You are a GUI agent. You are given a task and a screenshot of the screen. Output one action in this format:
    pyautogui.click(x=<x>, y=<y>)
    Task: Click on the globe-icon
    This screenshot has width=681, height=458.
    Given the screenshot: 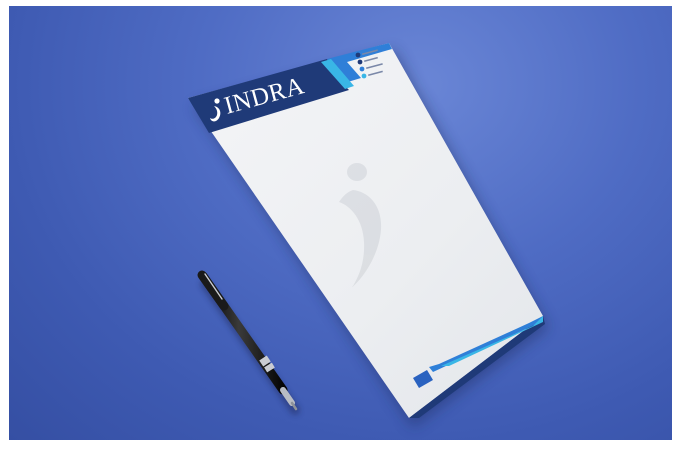 What is the action you would take?
    pyautogui.click(x=360, y=62)
    